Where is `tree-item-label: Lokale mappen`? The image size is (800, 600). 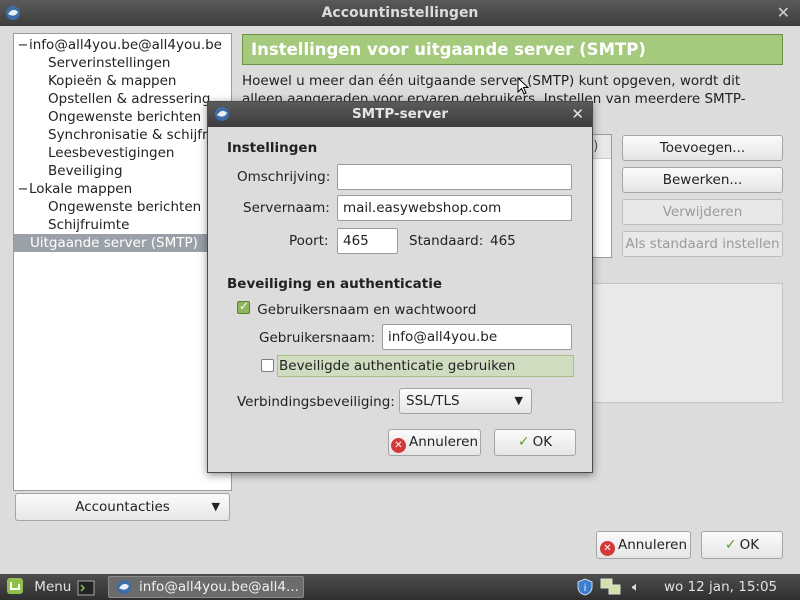 tree-item-label: Lokale mappen is located at coordinates (81, 189).